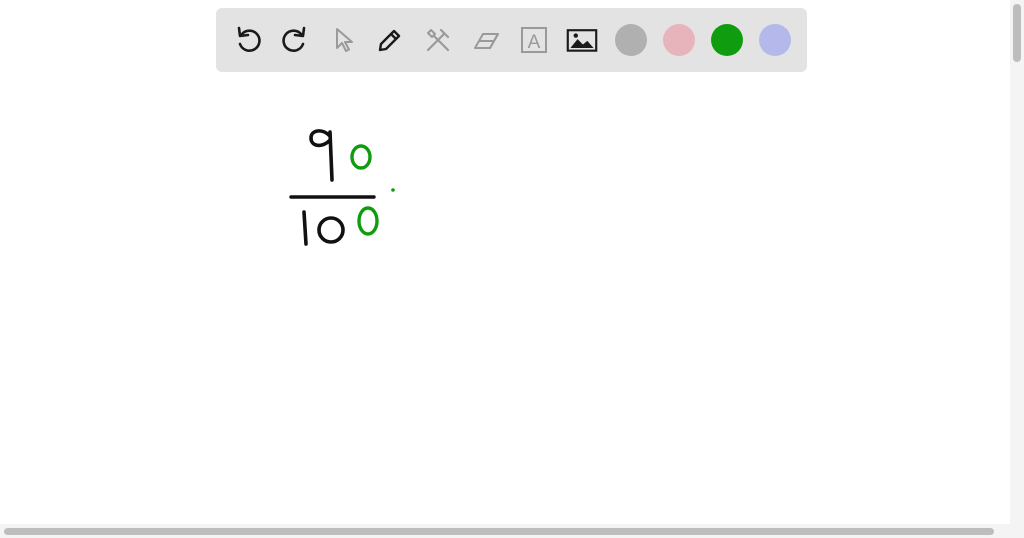 The image size is (1024, 538). I want to click on text-icon: A, so click(534, 40).